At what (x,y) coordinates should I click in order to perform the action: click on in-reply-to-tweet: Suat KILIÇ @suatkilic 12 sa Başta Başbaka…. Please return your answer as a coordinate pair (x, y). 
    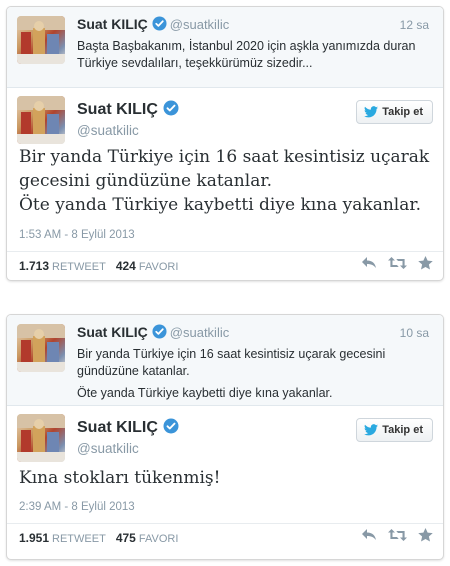
    Looking at the image, I should click on (225, 47).